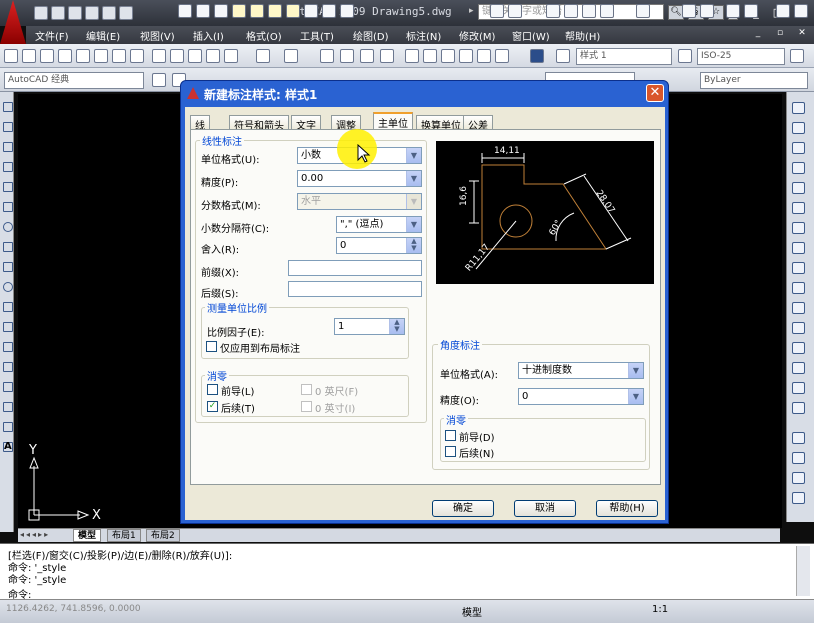 The width and height of the screenshot is (814, 623). I want to click on polyline-icon, so click(8, 147).